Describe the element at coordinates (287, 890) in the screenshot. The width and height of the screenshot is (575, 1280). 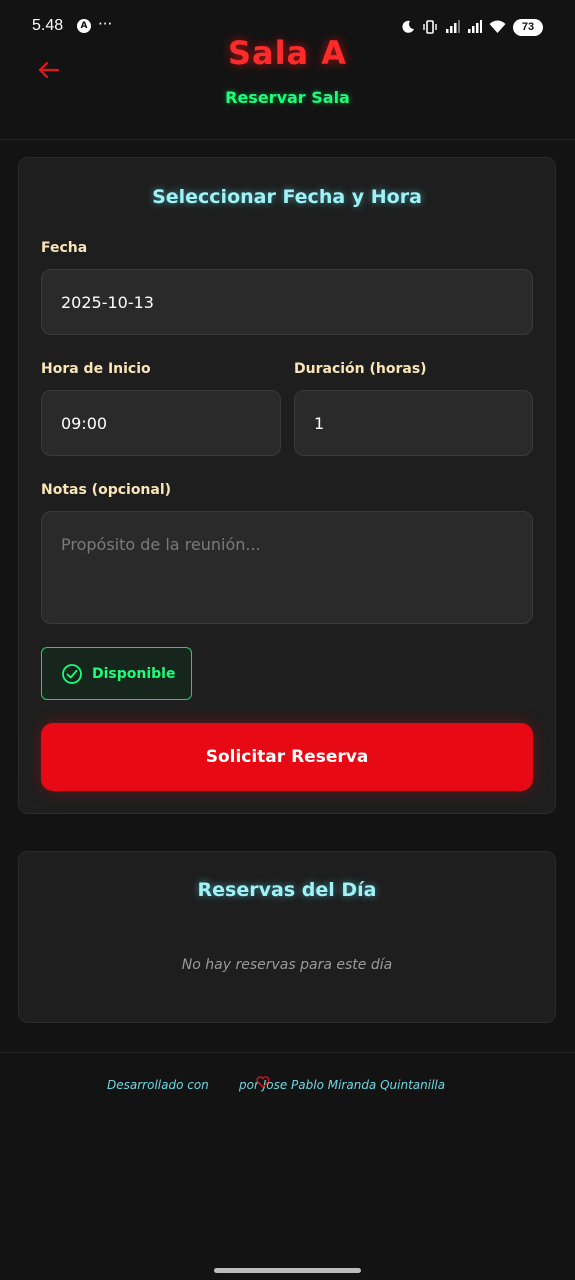
I see `day-reservations-title: Reservas del Día` at that location.